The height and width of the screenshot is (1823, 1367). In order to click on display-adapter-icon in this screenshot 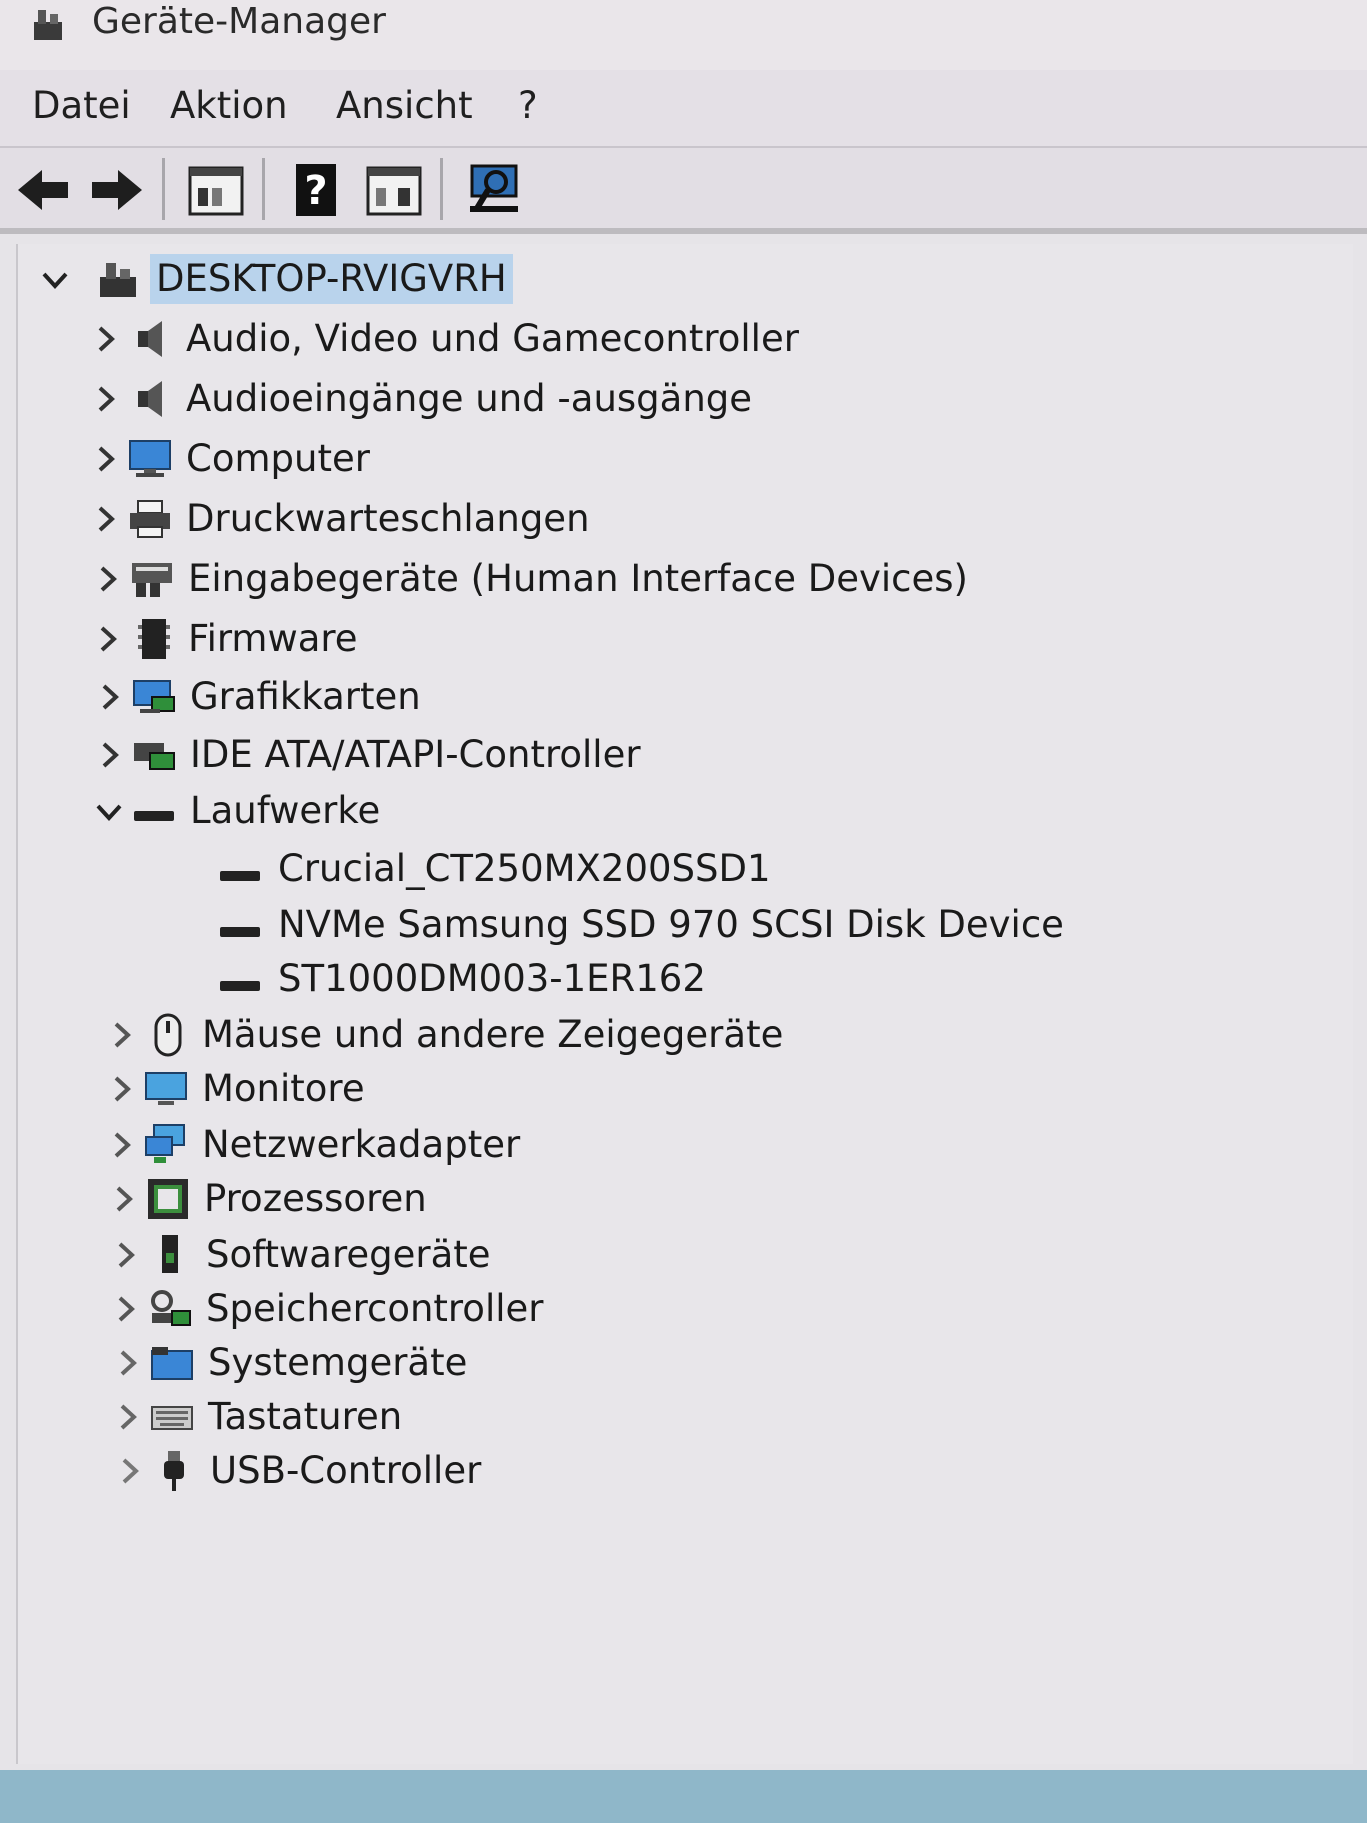, I will do `click(154, 696)`.